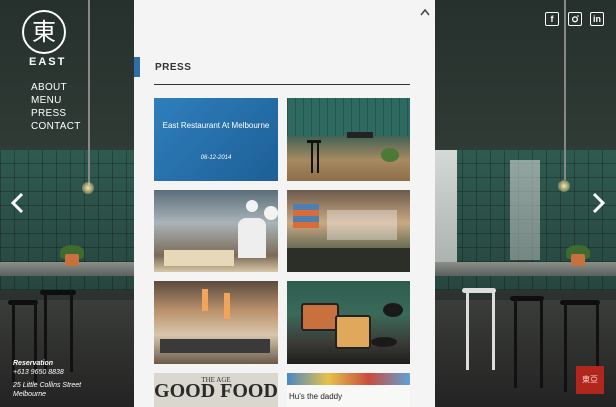 This screenshot has width=616, height=407. What do you see at coordinates (348, 260) in the screenshot?
I see `tables-photo` at bounding box center [348, 260].